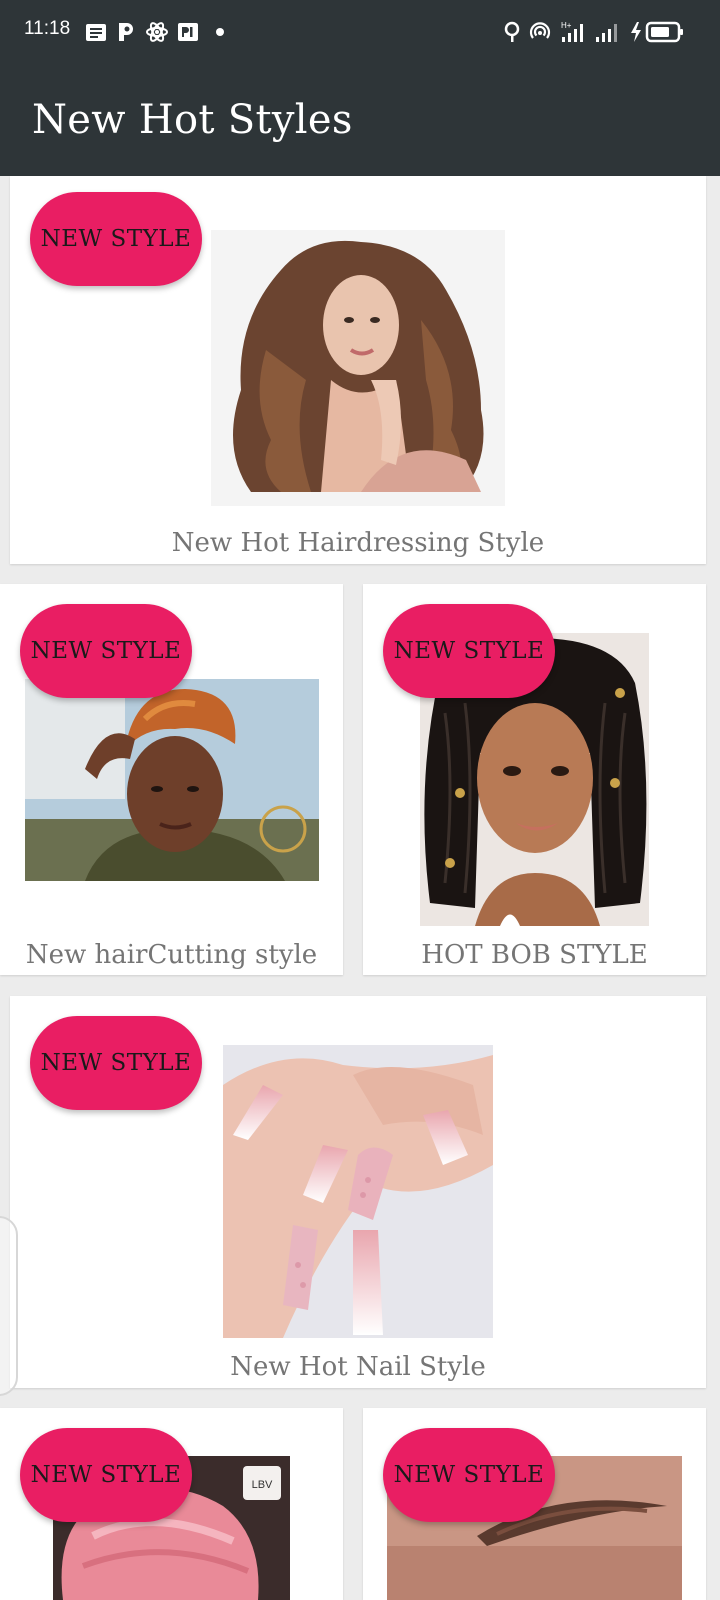 This screenshot has width=720, height=1600. What do you see at coordinates (534, 779) in the screenshot?
I see `style-card-bob: NEW STYLE HOT BOB STYLE` at bounding box center [534, 779].